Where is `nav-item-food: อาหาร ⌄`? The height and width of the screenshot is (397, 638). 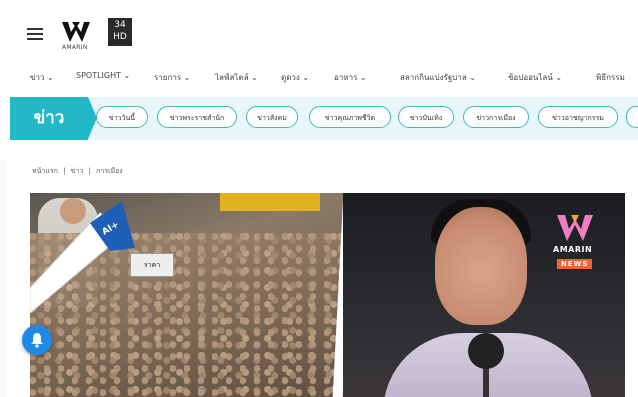 nav-item-food: อาหาร ⌄ is located at coordinates (350, 77).